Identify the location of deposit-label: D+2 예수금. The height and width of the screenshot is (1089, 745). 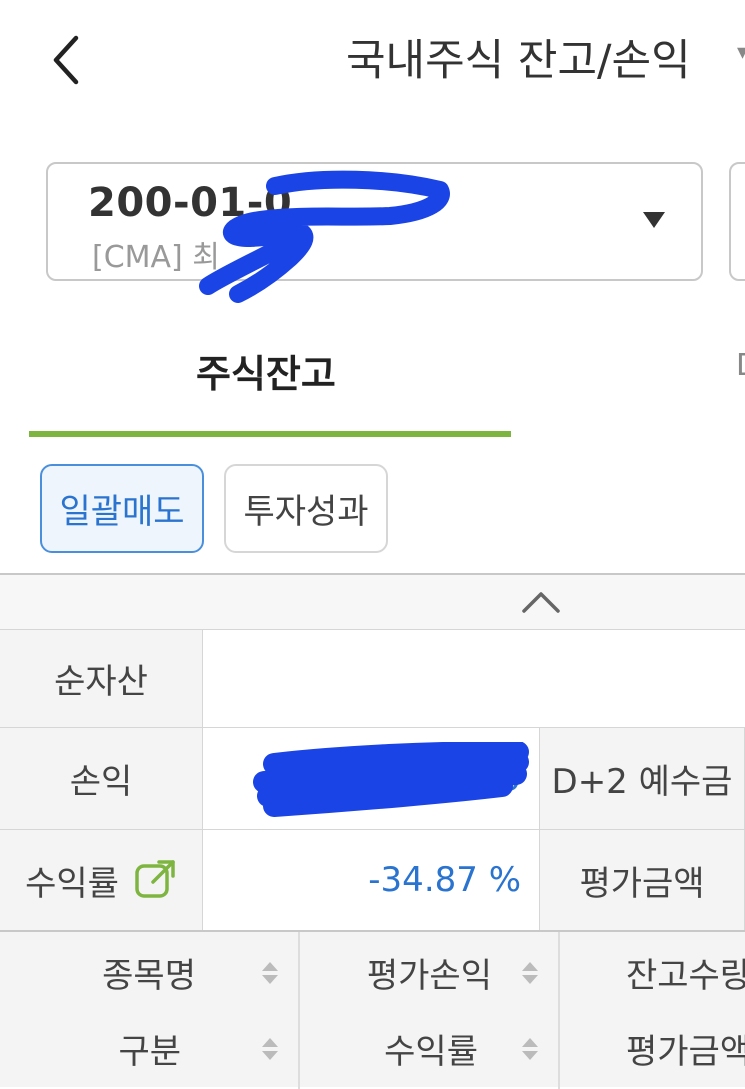
(642, 778).